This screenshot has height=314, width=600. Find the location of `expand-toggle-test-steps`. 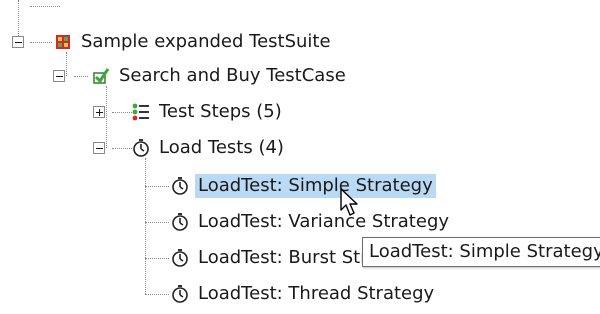

expand-toggle-test-steps is located at coordinates (99, 112).